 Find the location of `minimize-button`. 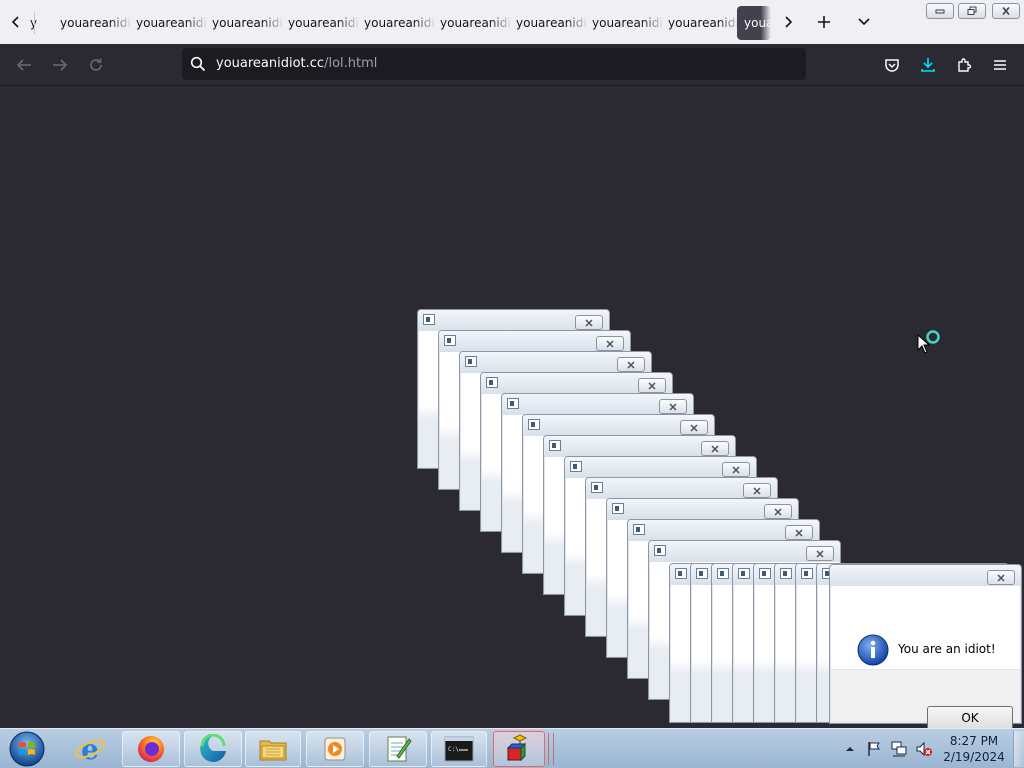

minimize-button is located at coordinates (940, 11).